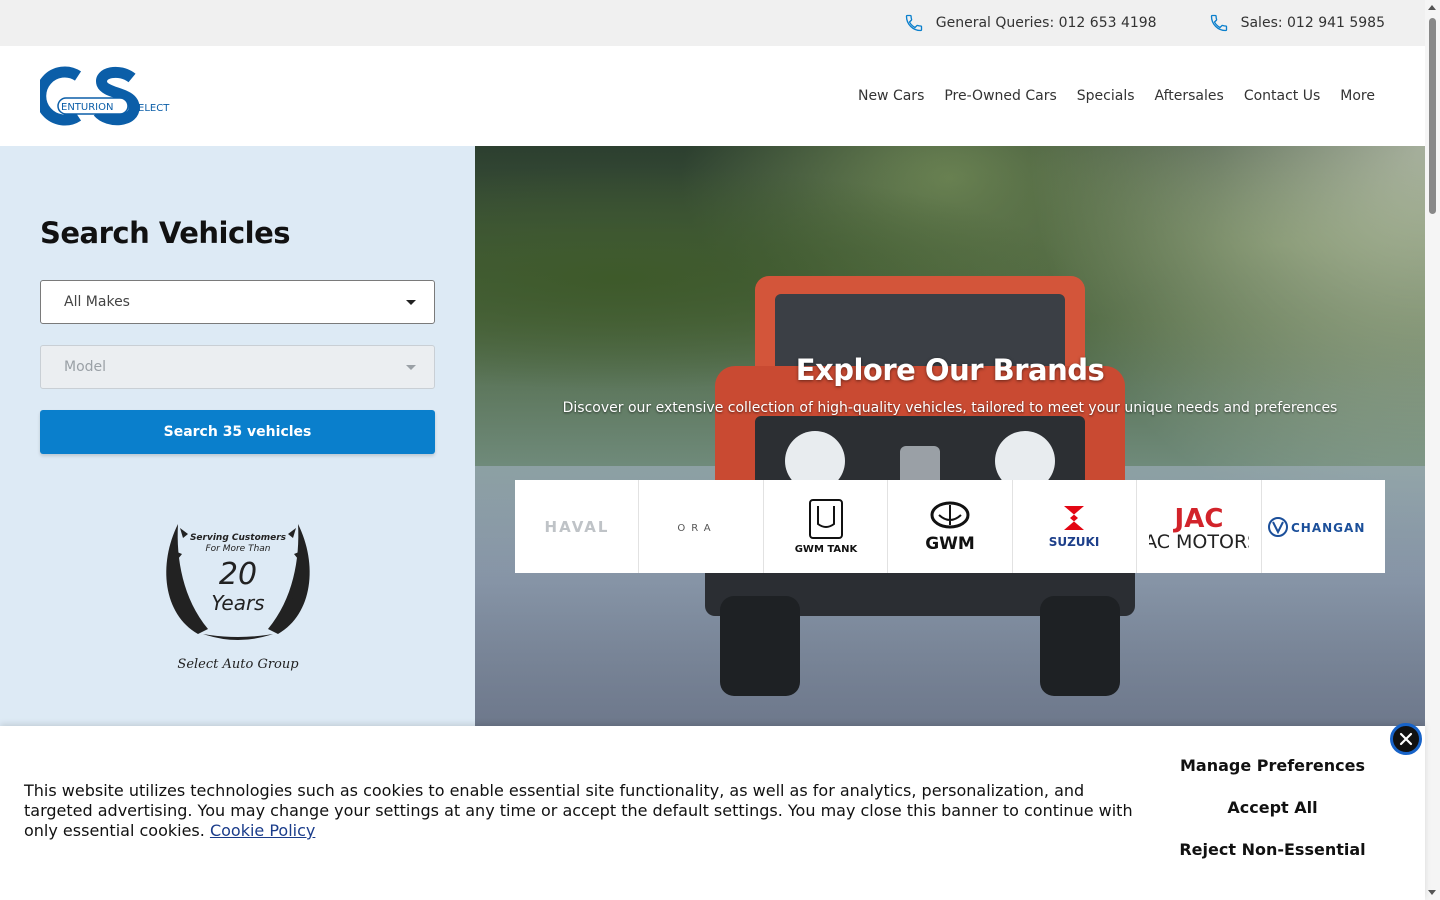 The width and height of the screenshot is (1440, 900). I want to click on brand-changan: CHANGAN, so click(1323, 526).